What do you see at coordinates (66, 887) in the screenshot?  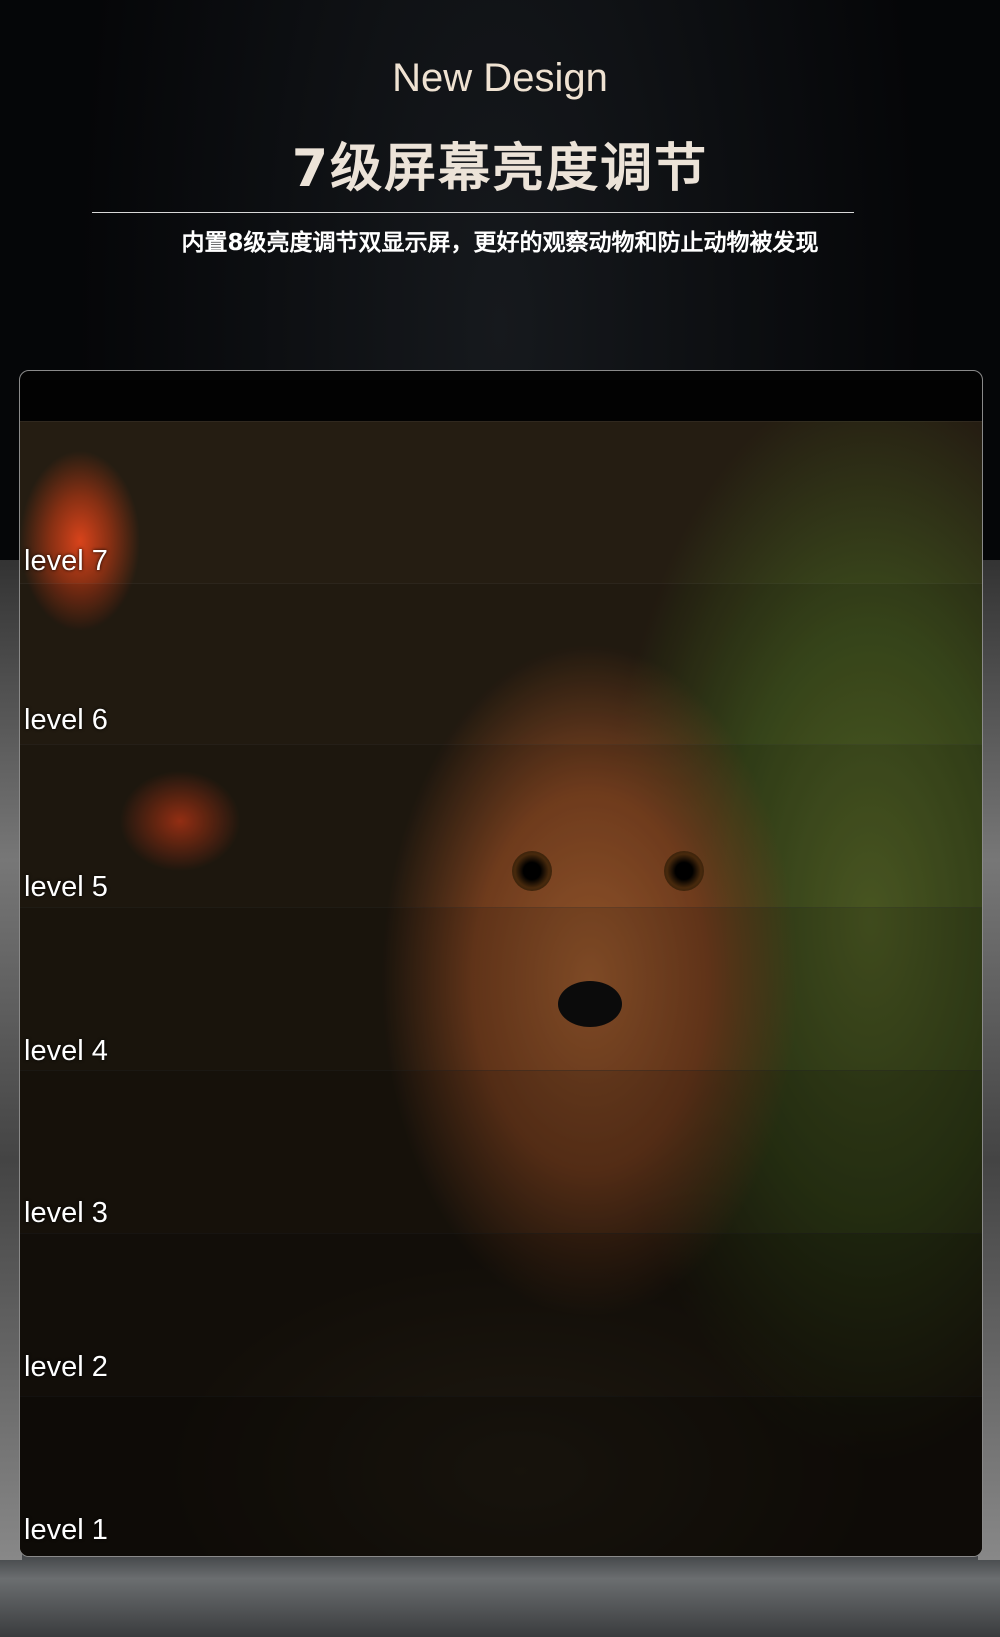 I see `level-label: level 5` at bounding box center [66, 887].